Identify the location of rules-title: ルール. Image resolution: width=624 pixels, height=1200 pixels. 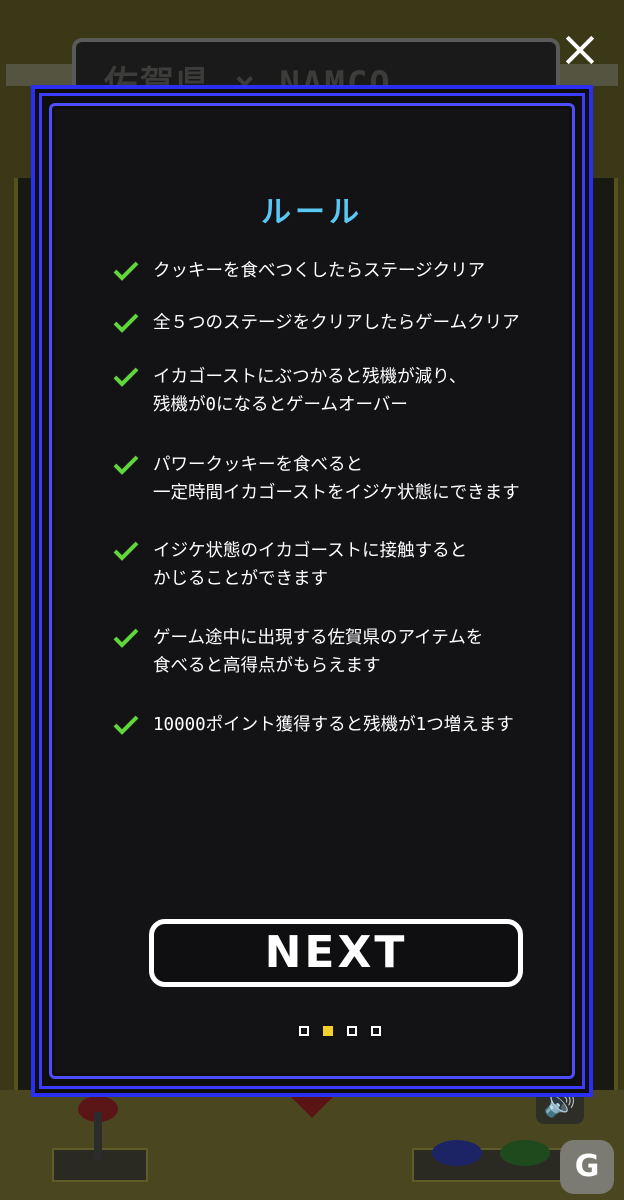
(312, 212).